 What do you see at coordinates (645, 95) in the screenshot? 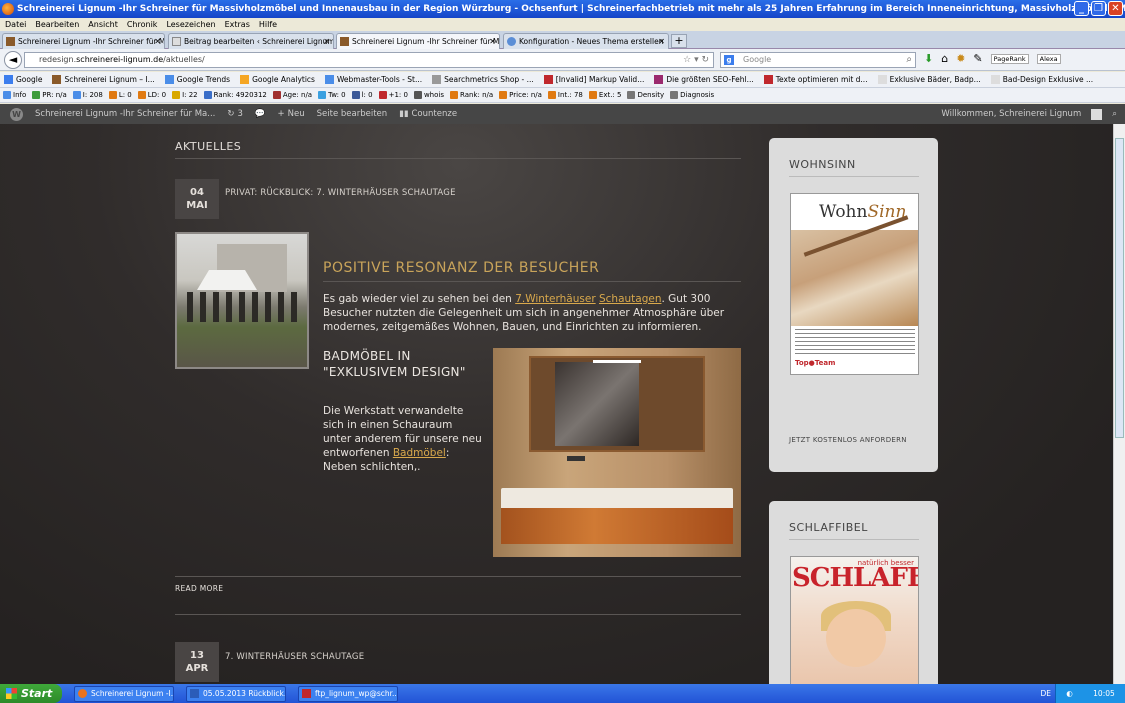
I see `seo-metric: Density` at bounding box center [645, 95].